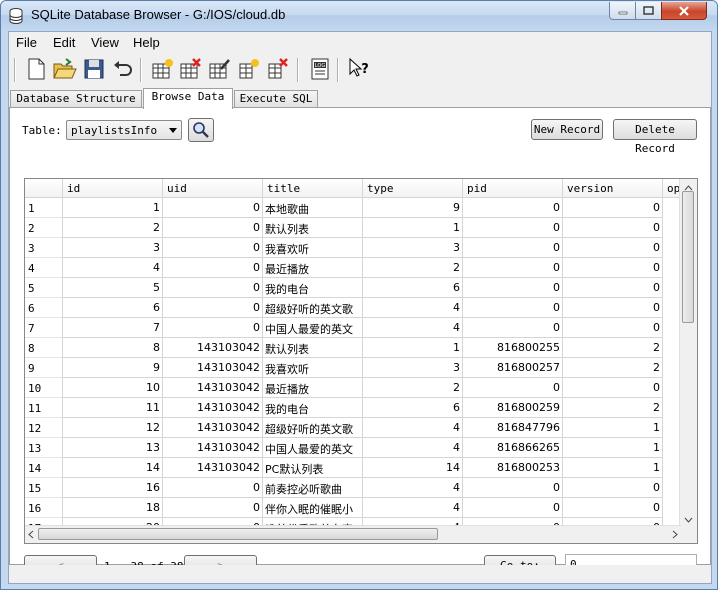  Describe the element at coordinates (113, 428) in the screenshot. I see `table-cell: 12` at that location.